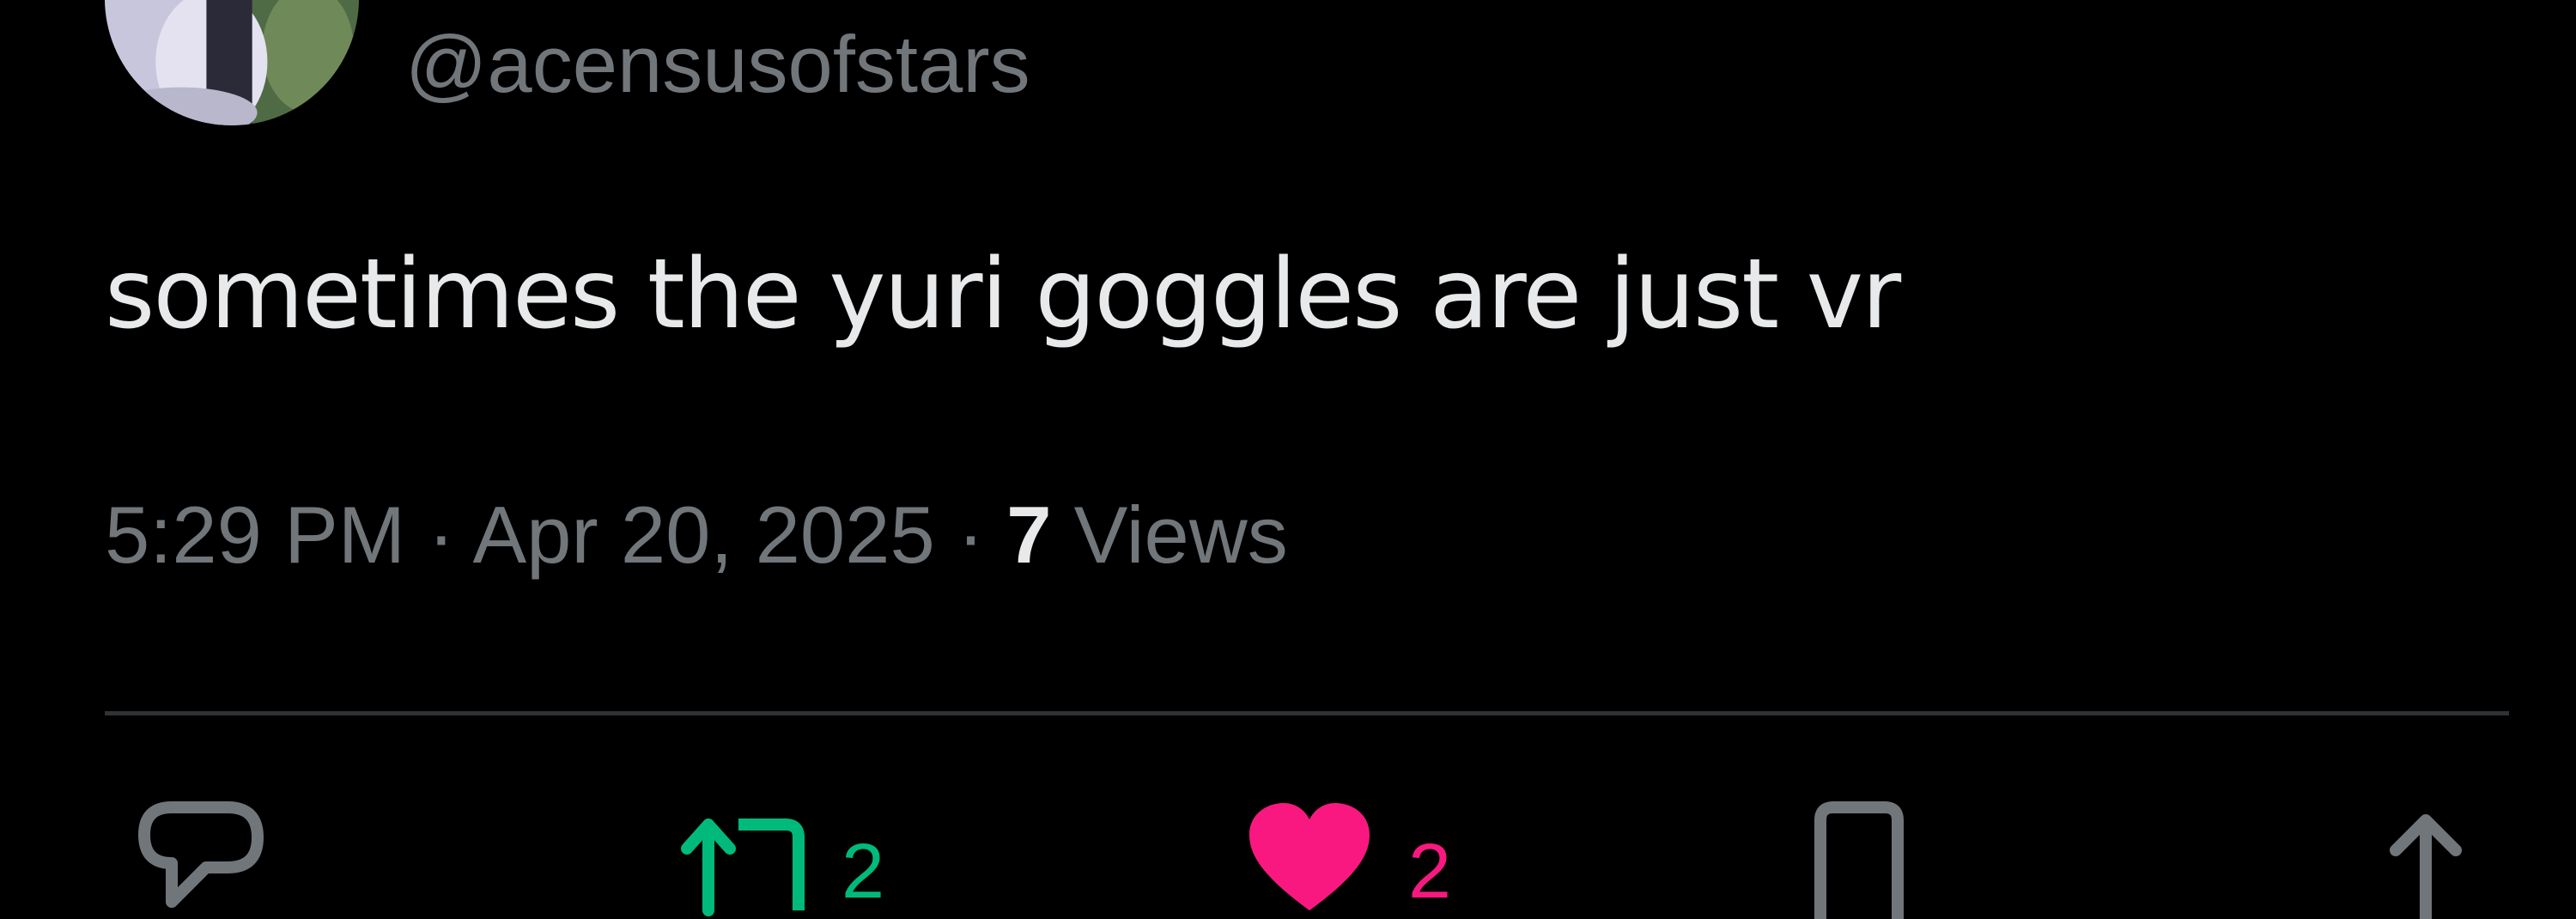 The image size is (2576, 919). I want to click on reply-icon, so click(201, 854).